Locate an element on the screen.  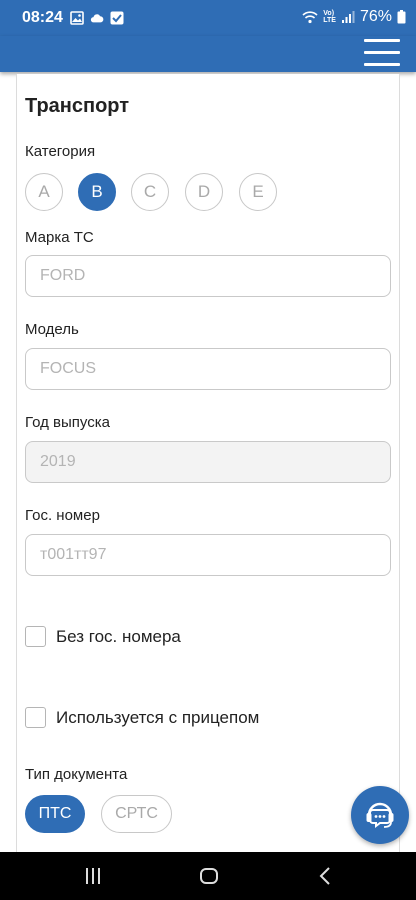
trailer-row: Используется с прицепом is located at coordinates (142, 717).